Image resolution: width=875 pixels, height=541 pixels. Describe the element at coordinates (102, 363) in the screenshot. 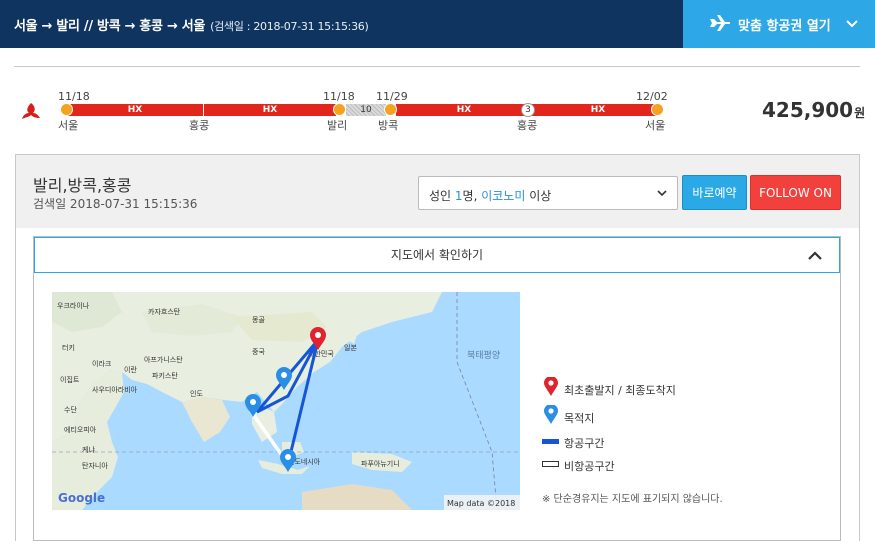

I see `map-label: 이라크` at that location.